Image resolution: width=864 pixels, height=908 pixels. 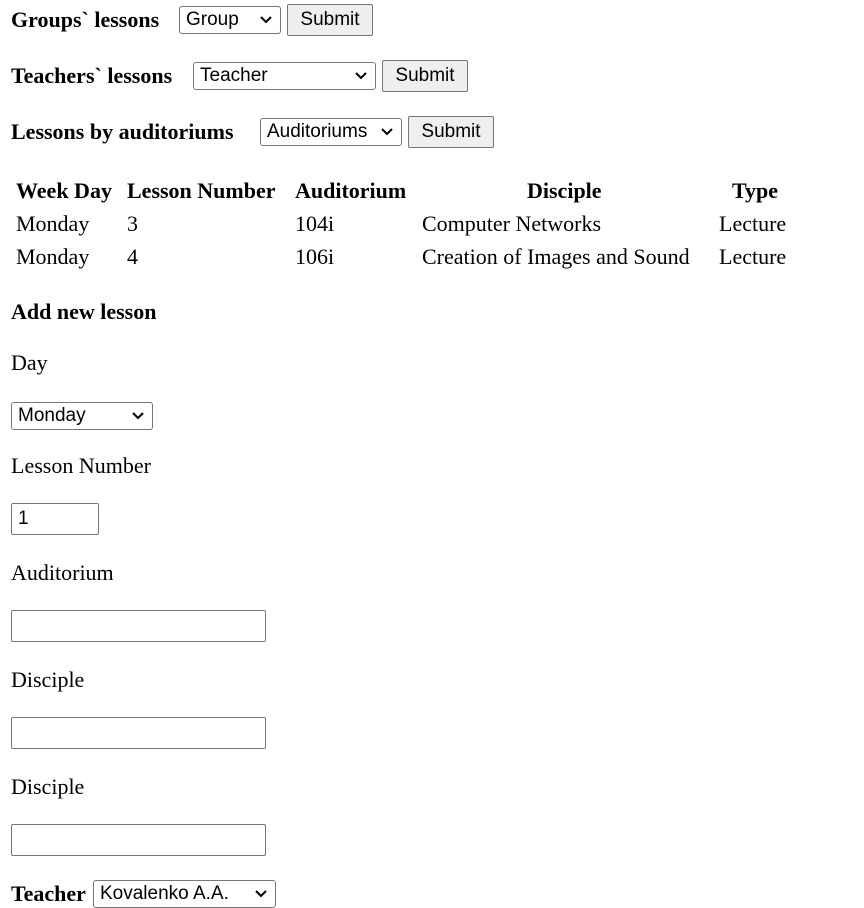 I want to click on groups-lessons-label: Groups` lessons, so click(x=85, y=19).